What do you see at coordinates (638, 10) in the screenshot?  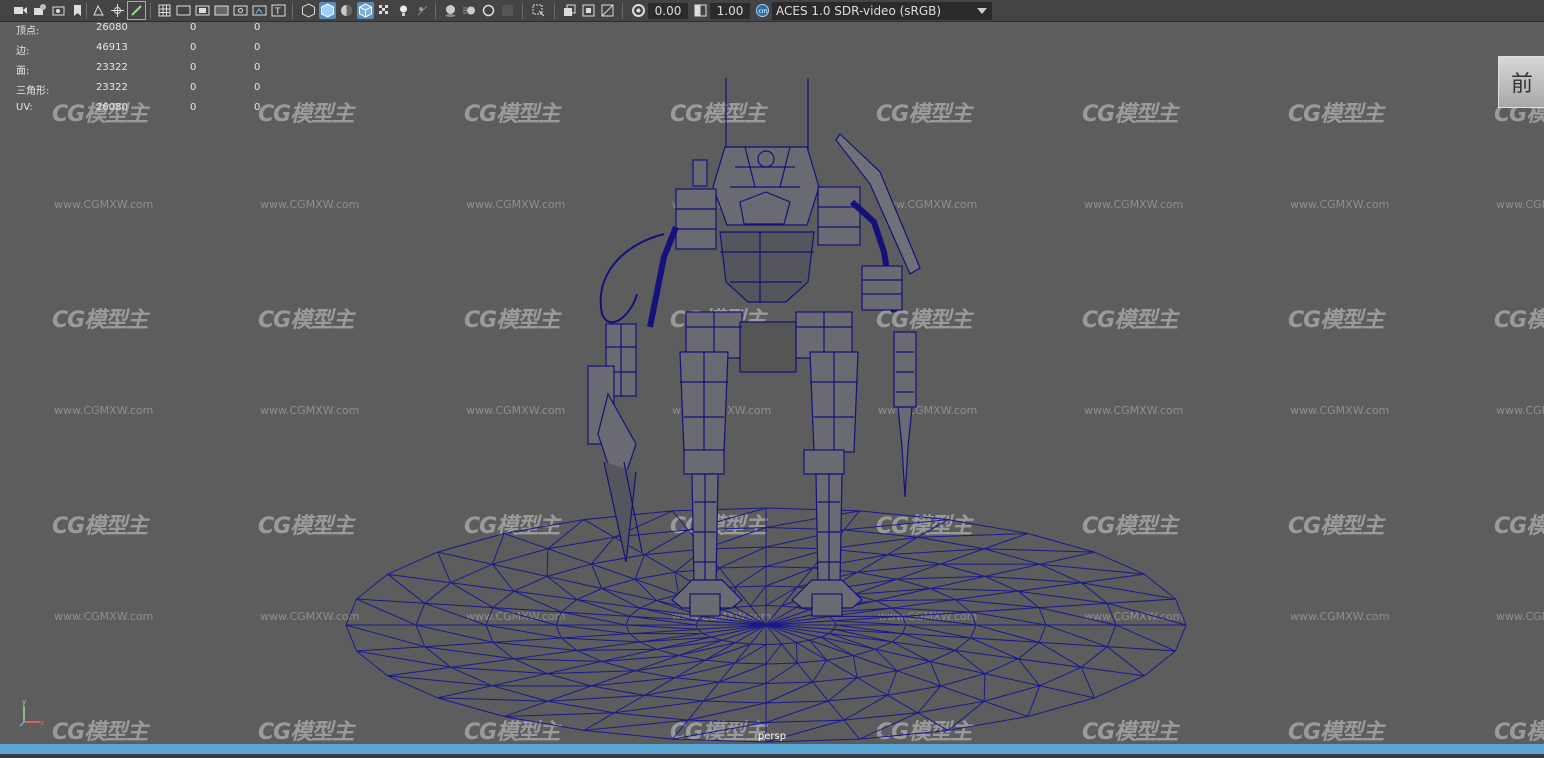 I see `exposure-icon` at bounding box center [638, 10].